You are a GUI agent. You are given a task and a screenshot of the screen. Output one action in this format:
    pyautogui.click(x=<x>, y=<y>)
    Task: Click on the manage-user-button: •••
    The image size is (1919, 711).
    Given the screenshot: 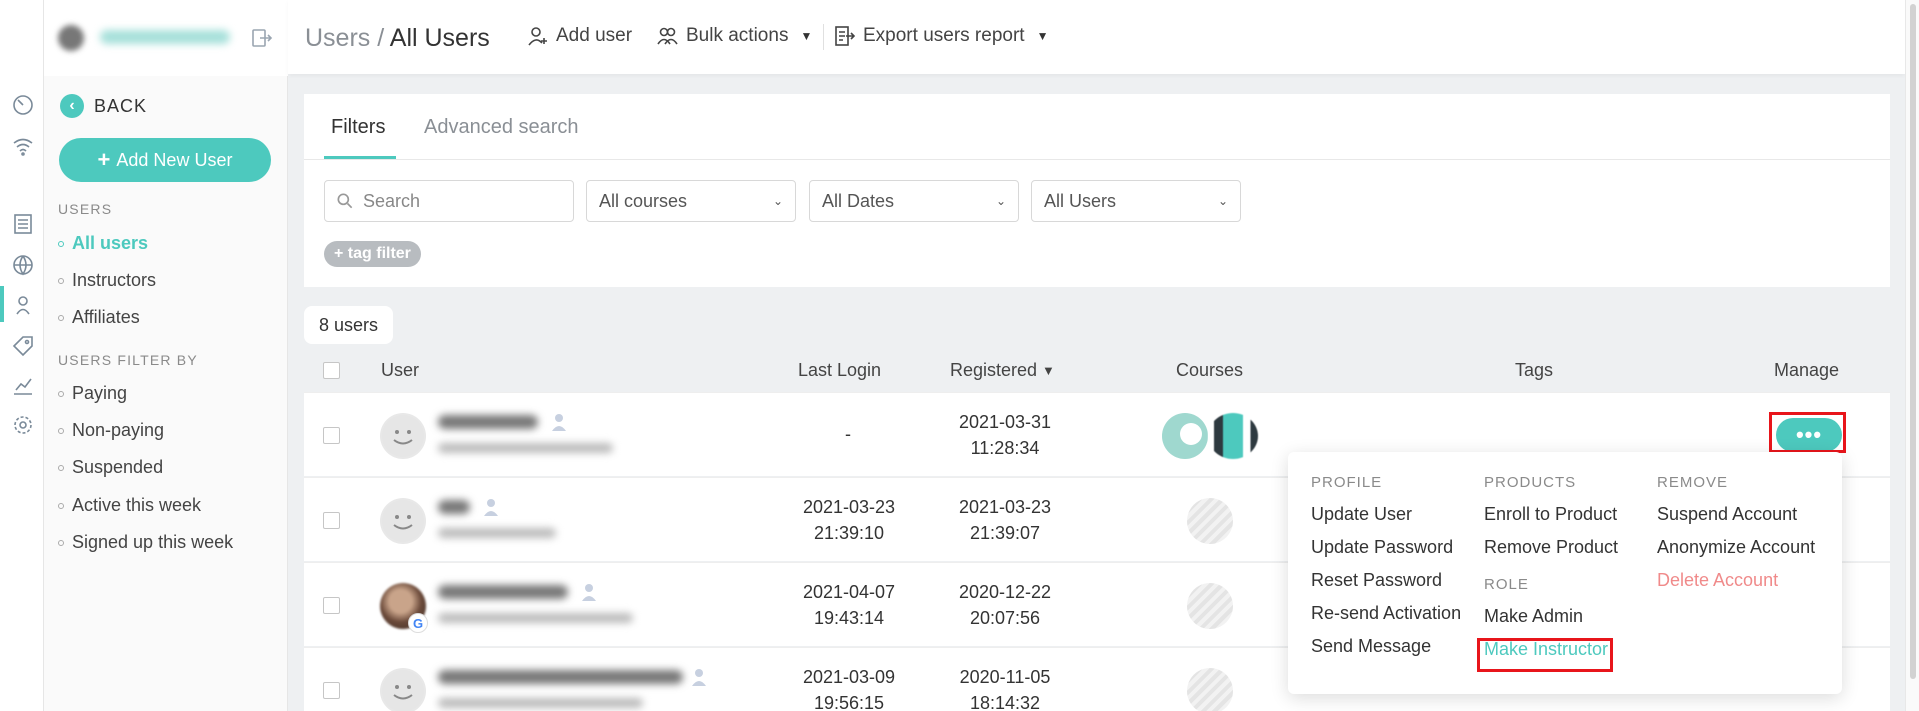 What is the action you would take?
    pyautogui.click(x=1809, y=435)
    